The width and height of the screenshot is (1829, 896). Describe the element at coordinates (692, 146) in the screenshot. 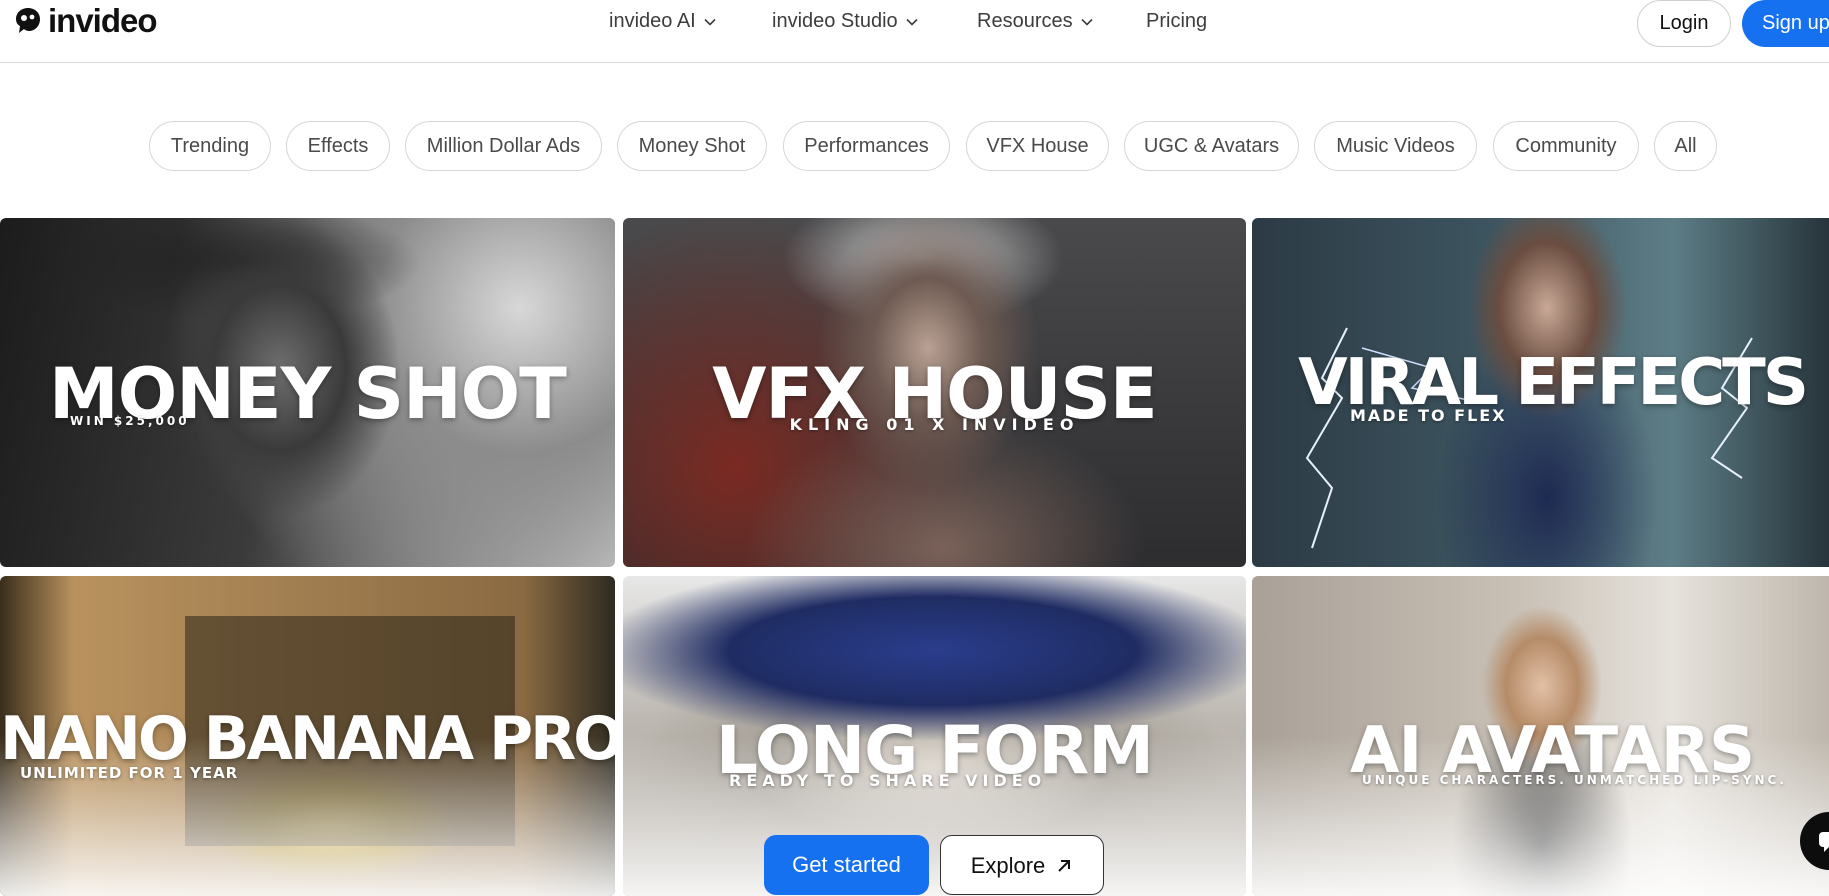

I see `chip-money-shot: Money Shot` at that location.